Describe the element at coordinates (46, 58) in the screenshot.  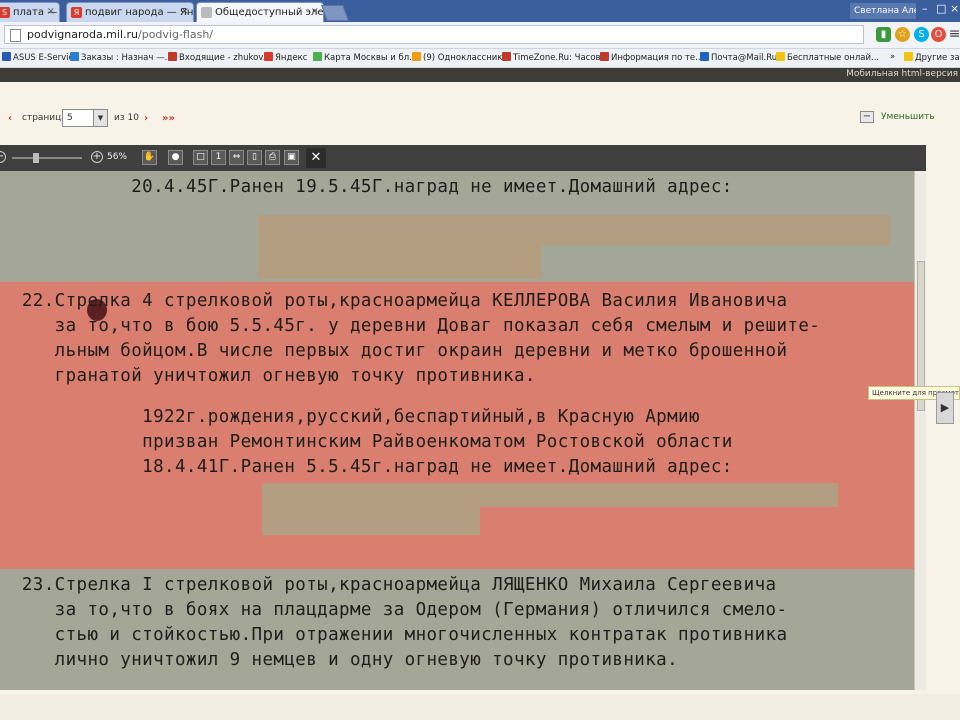
I see `bookmark-label: ASUS E-Service` at that location.